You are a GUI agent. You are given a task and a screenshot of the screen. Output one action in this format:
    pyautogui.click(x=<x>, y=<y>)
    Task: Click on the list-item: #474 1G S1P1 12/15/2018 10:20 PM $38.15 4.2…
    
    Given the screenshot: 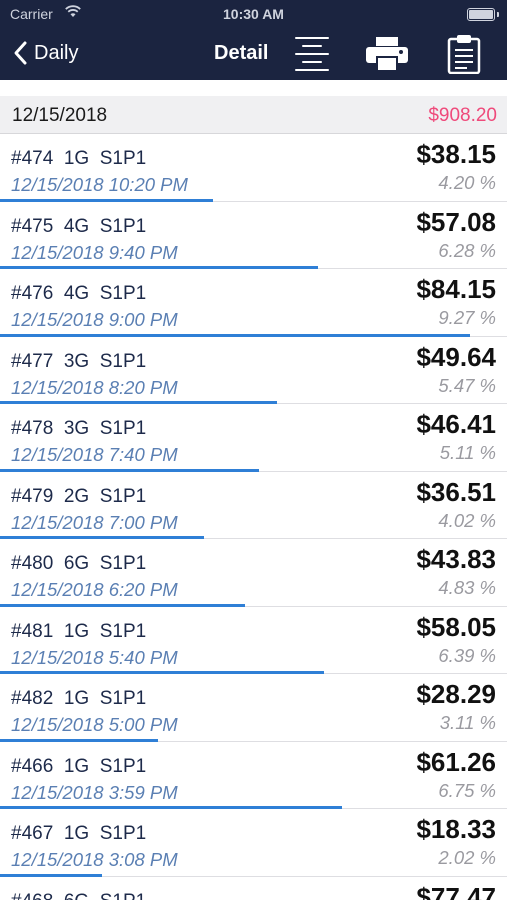 What is the action you would take?
    pyautogui.click(x=253, y=168)
    